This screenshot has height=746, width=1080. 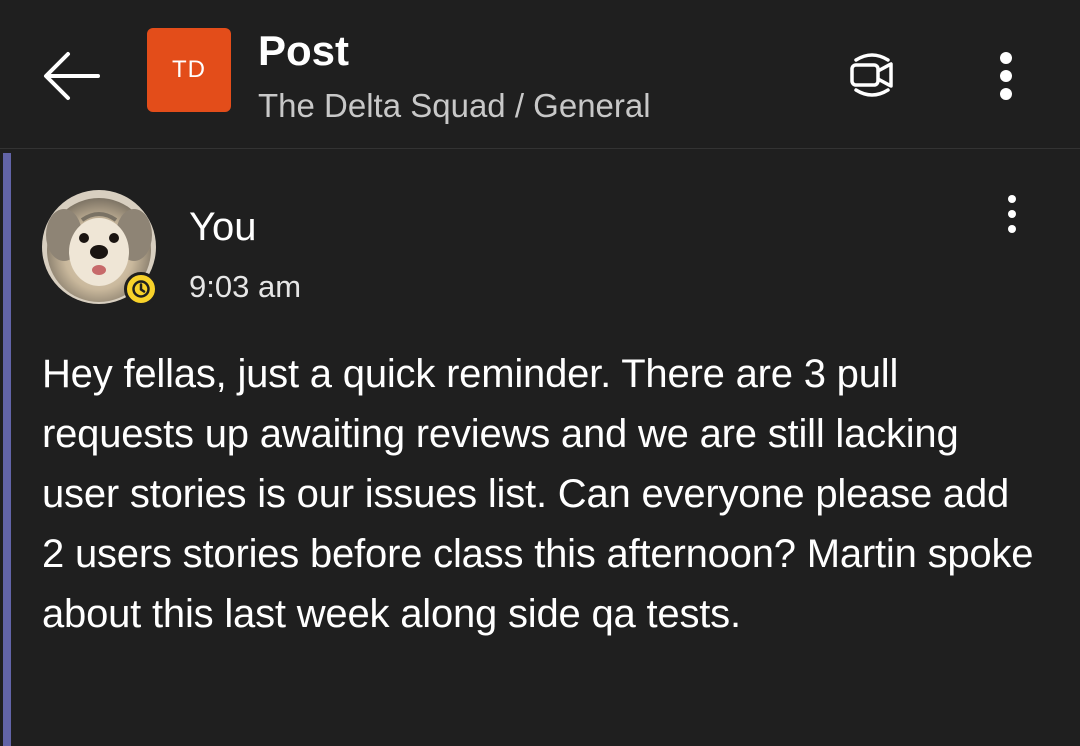 I want to click on back-button, so click(x=72, y=76).